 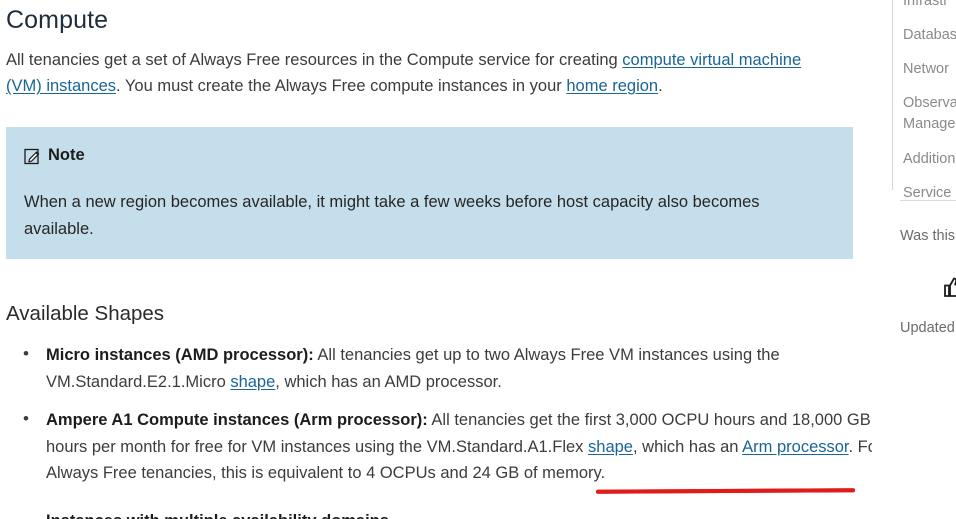 I want to click on highlighted-spec-text: 4 OCPUs and 24 GB of memory, so click(x=483, y=473).